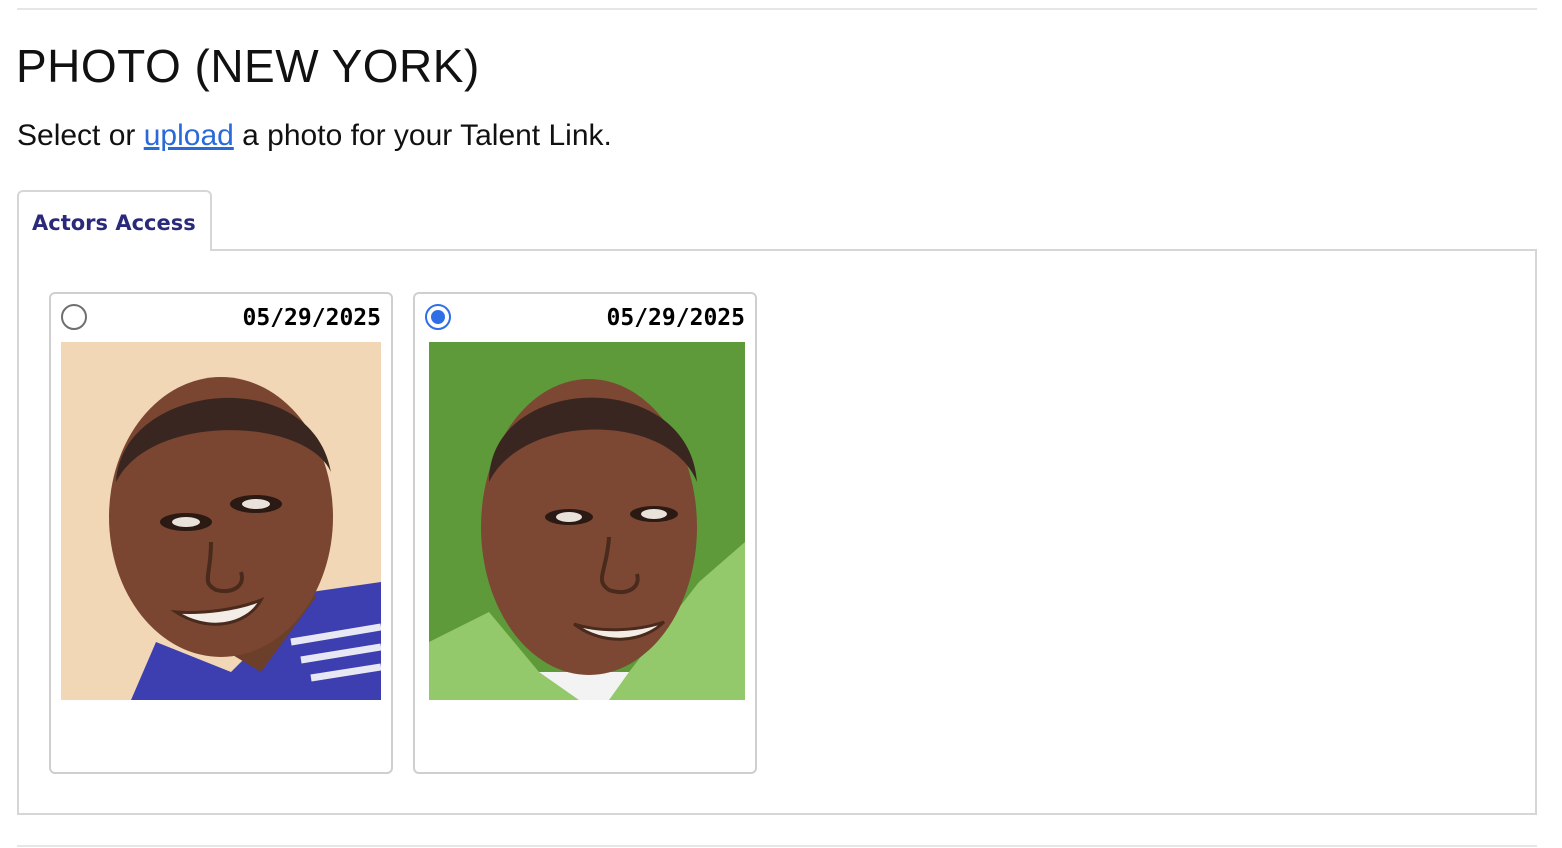 The height and width of the screenshot is (848, 1562). What do you see at coordinates (248, 66) in the screenshot?
I see `page-title: PHOTO (NEW YORK)` at bounding box center [248, 66].